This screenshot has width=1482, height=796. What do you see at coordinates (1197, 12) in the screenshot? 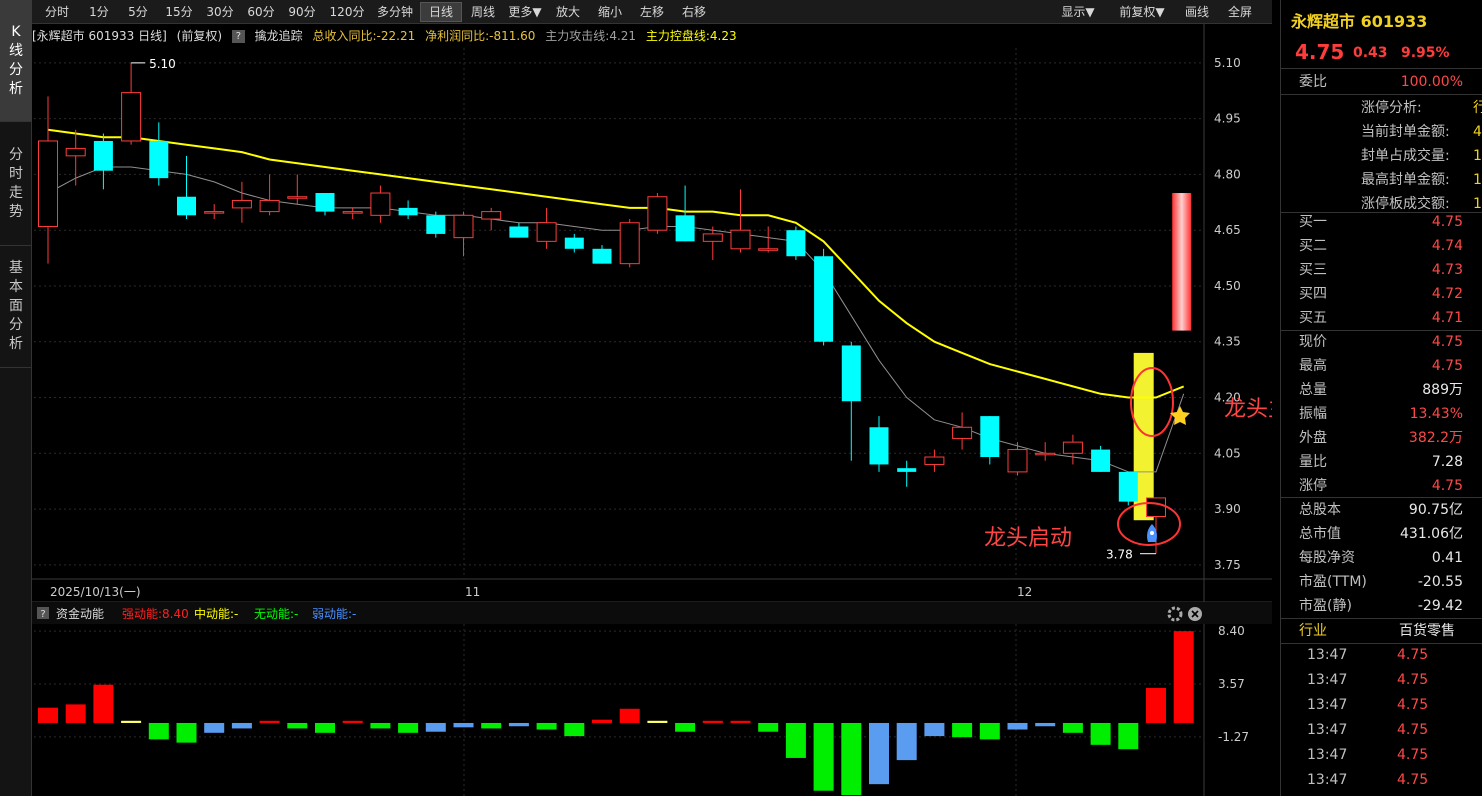
I see `toolbar-right-button-2: 画线` at bounding box center [1197, 12].